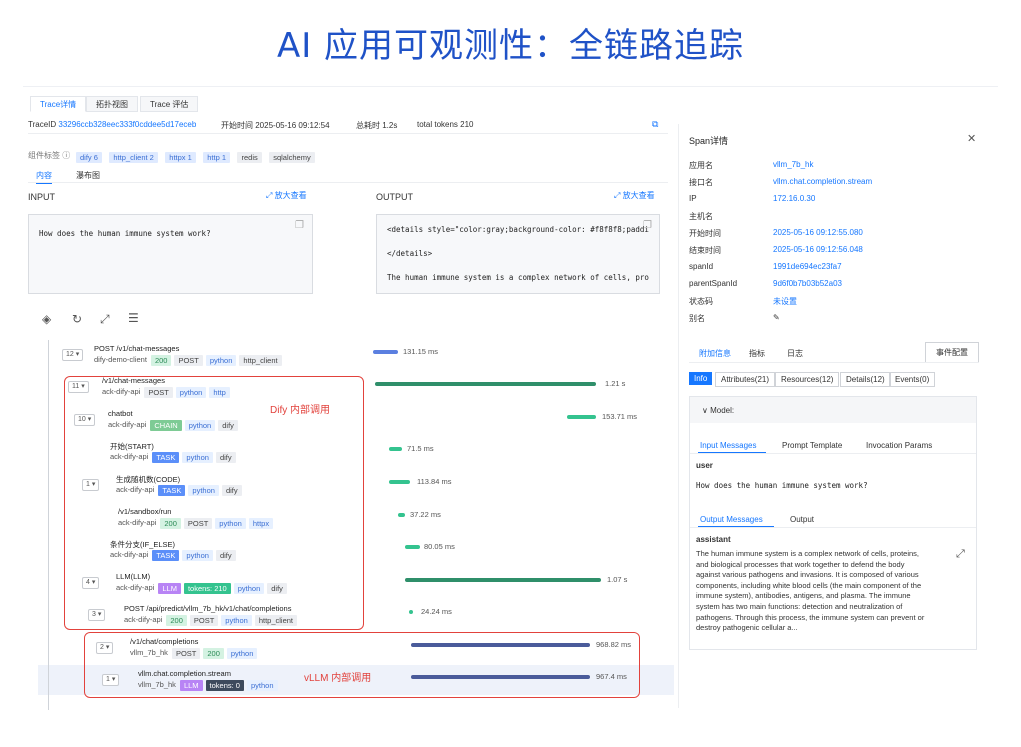 The width and height of the screenshot is (1021, 747). I want to click on span-duration: 37.22 ms, so click(425, 514).